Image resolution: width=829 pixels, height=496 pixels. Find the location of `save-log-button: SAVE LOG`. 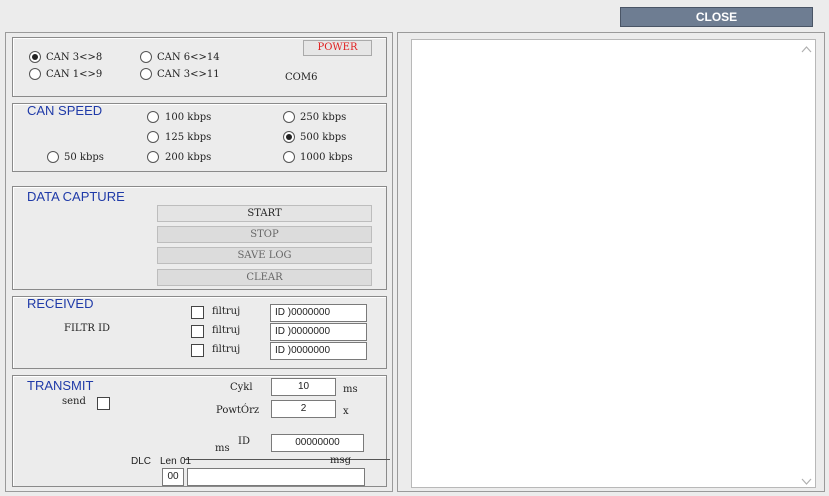

save-log-button: SAVE LOG is located at coordinates (264, 255).